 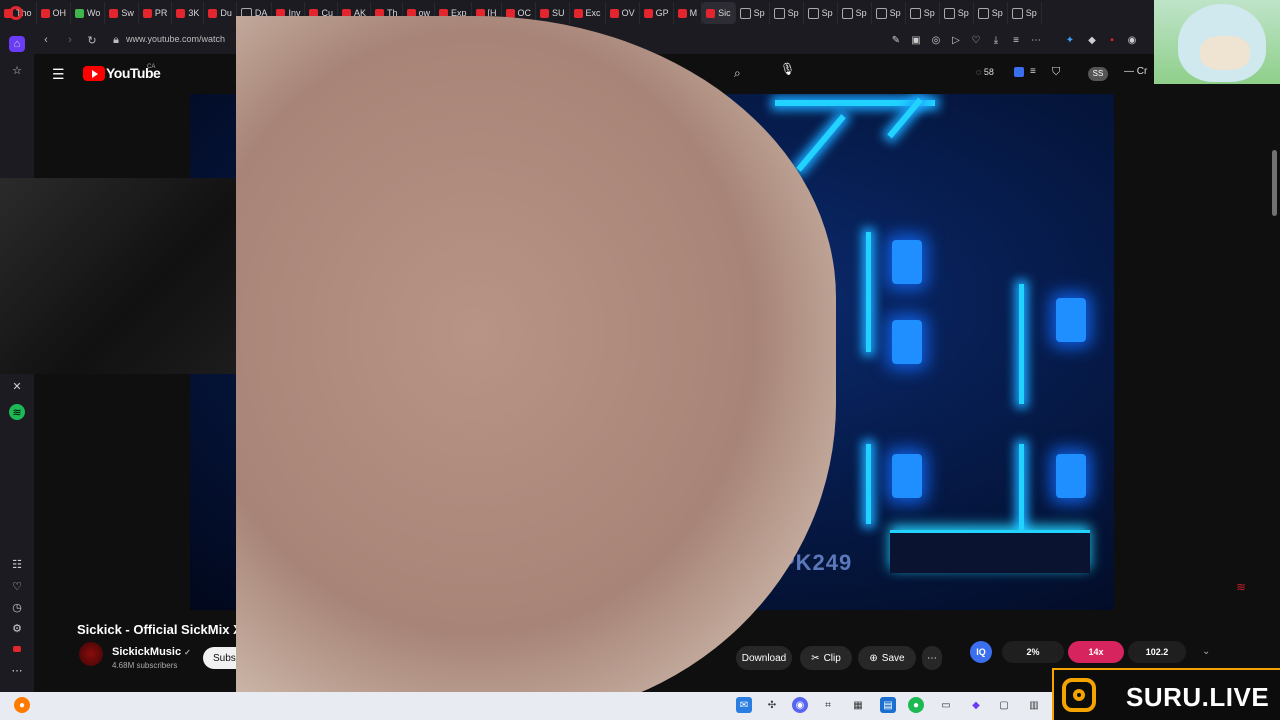 I want to click on tab-label: 3K, so click(x=194, y=13).